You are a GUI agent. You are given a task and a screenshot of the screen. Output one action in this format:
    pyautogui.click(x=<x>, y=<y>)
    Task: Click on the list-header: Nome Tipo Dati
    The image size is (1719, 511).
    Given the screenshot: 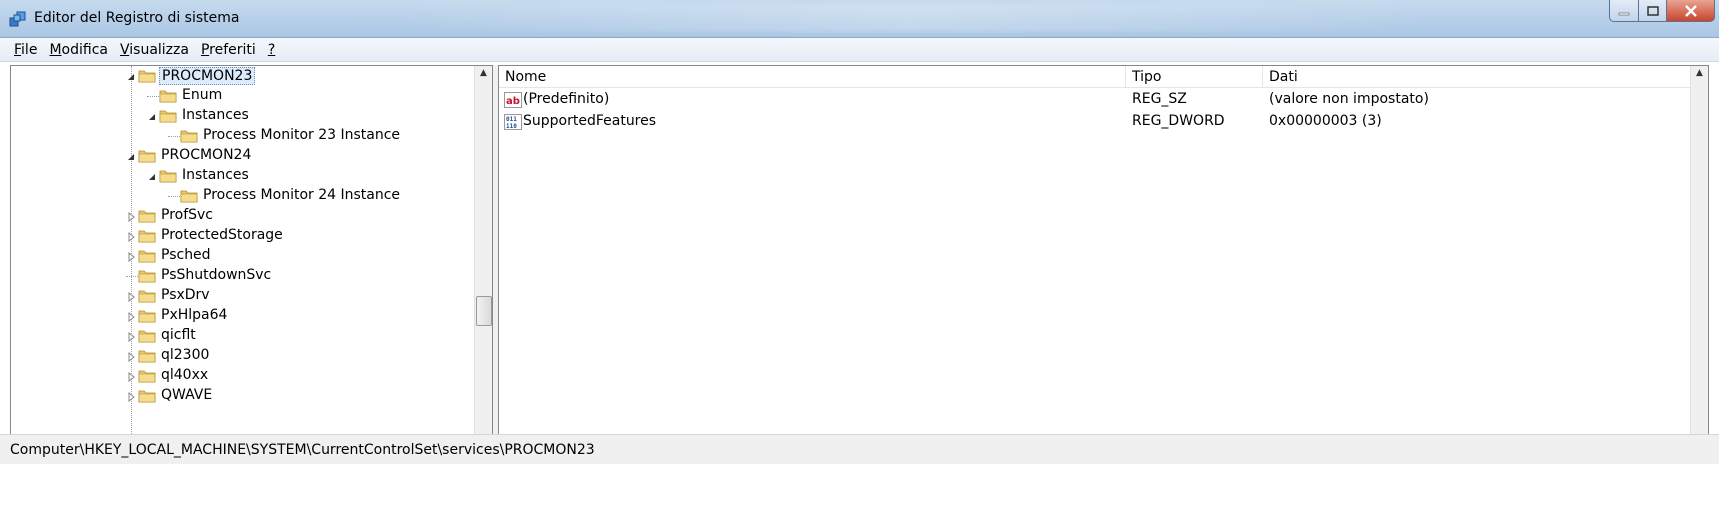 What is the action you would take?
    pyautogui.click(x=1095, y=77)
    